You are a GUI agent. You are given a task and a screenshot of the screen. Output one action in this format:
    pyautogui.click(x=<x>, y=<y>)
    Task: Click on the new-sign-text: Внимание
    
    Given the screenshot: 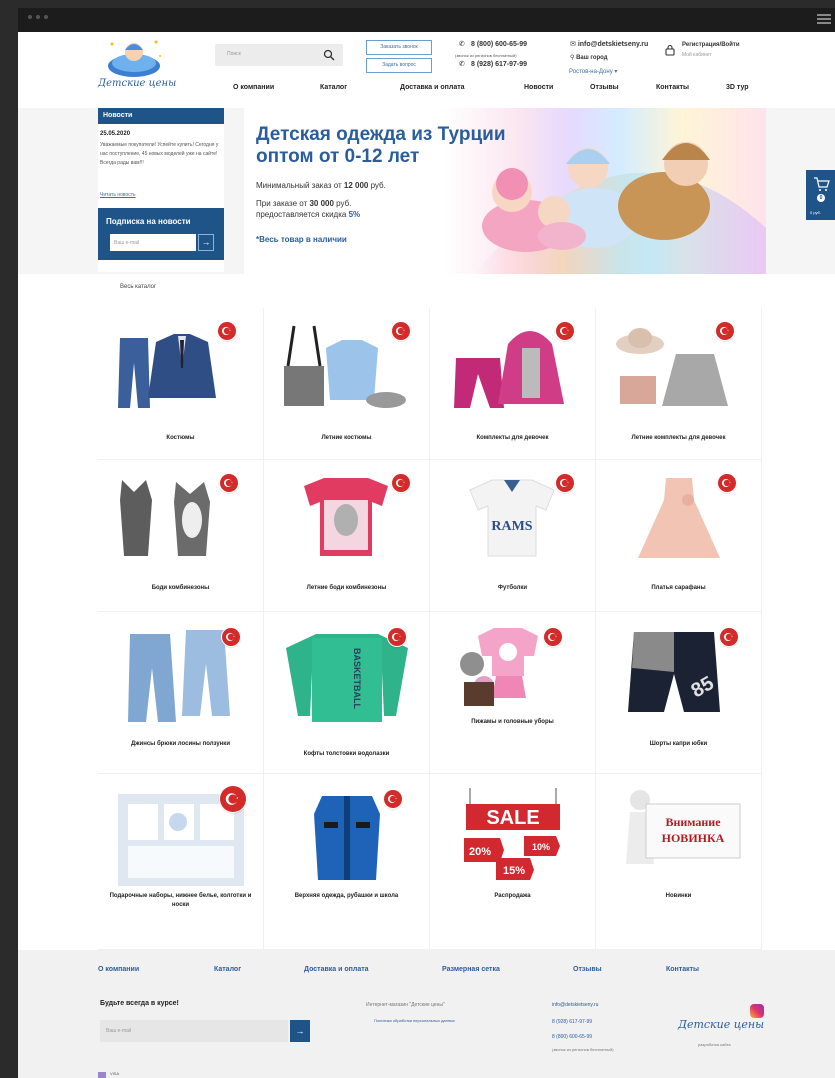 What is the action you would take?
    pyautogui.click(x=693, y=822)
    